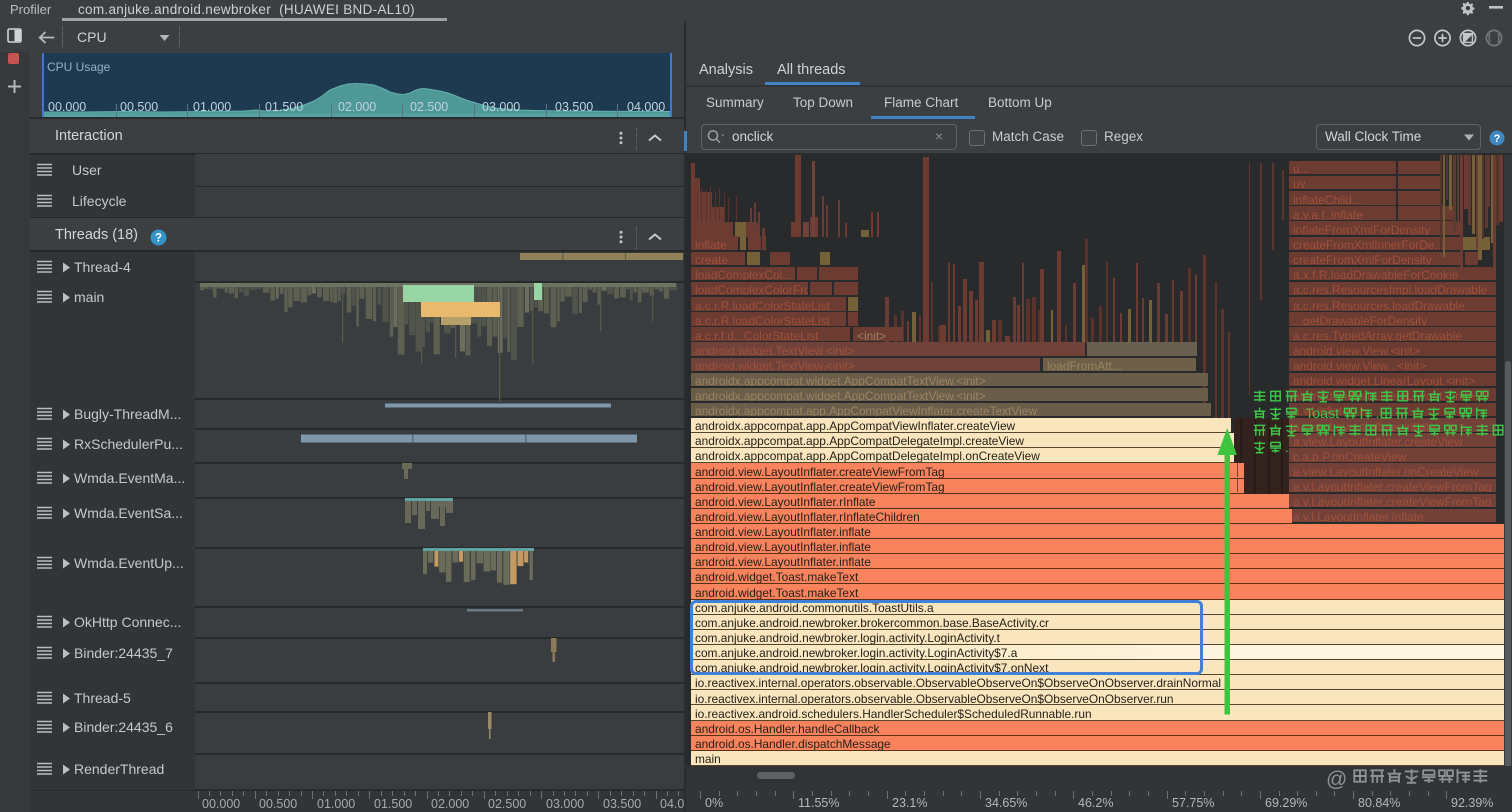  What do you see at coordinates (1322, 414) in the screenshot?
I see `svg-text: Toast` at bounding box center [1322, 414].